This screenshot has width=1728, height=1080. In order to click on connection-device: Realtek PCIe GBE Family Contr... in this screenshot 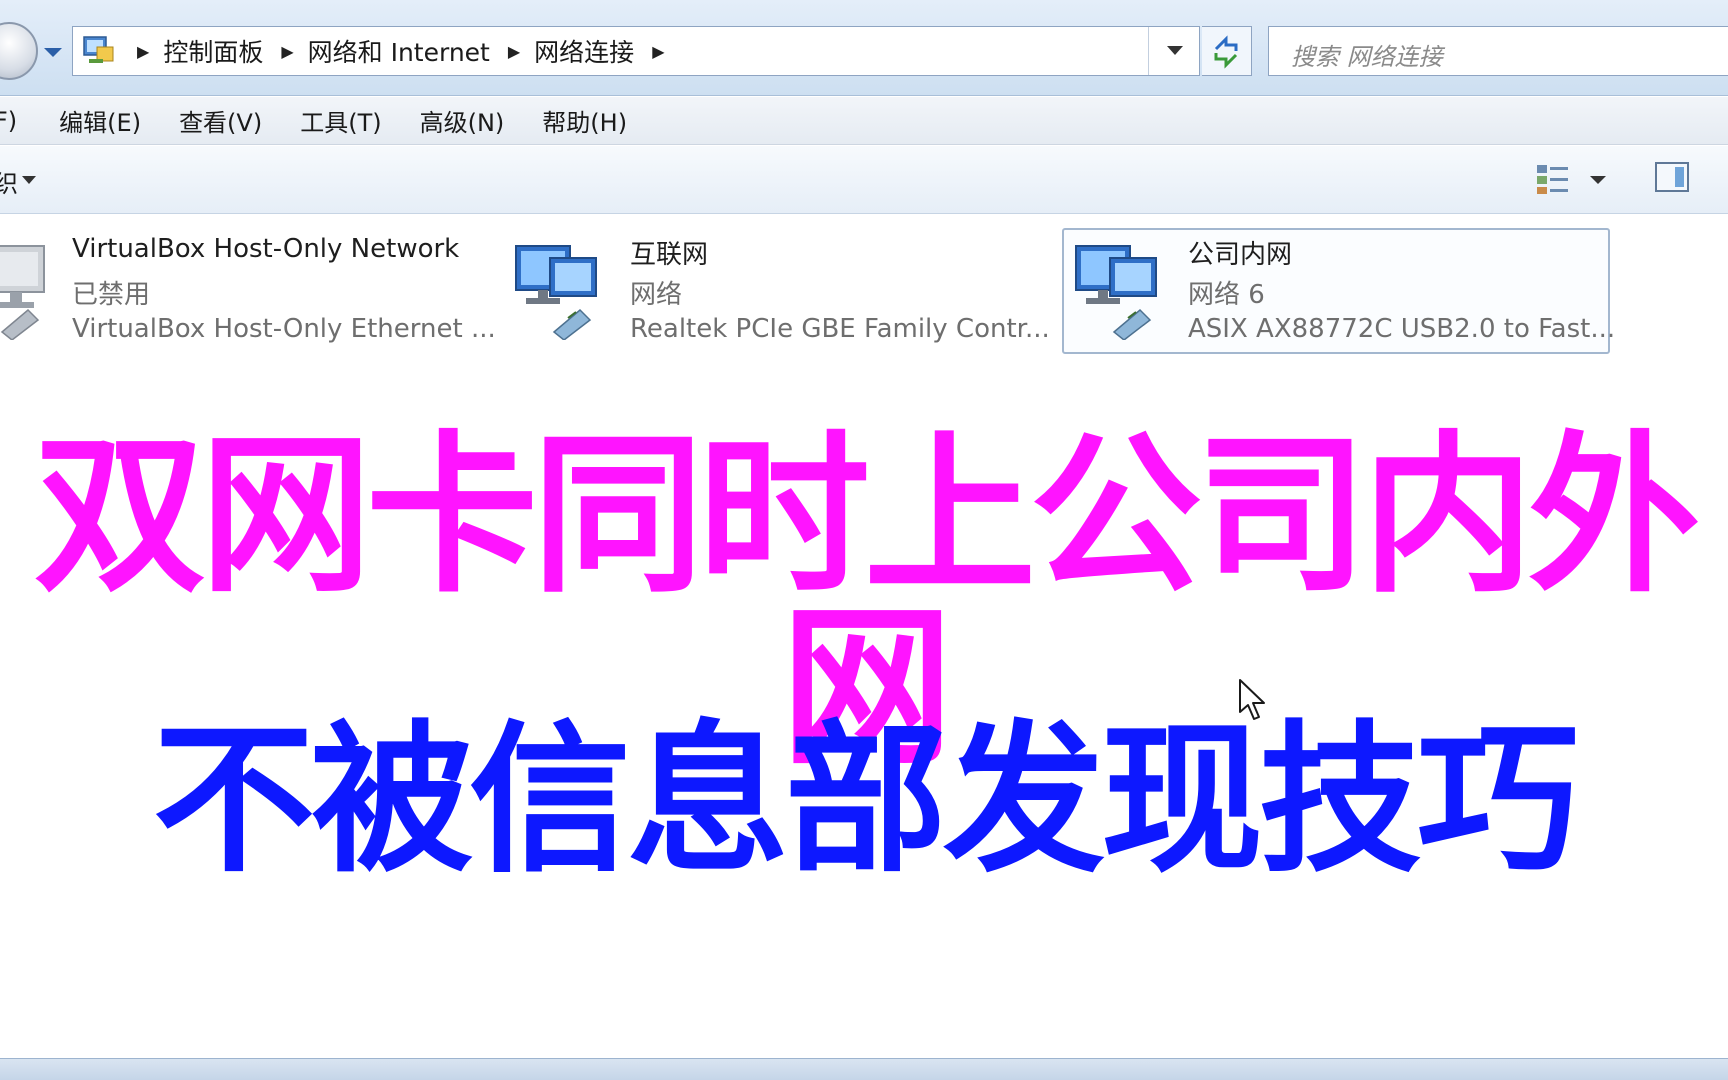, I will do `click(840, 329)`.